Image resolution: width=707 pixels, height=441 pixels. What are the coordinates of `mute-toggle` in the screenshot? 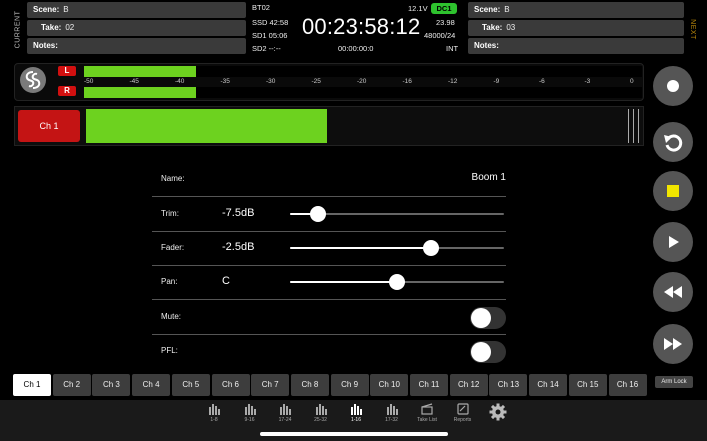 It's located at (488, 318).